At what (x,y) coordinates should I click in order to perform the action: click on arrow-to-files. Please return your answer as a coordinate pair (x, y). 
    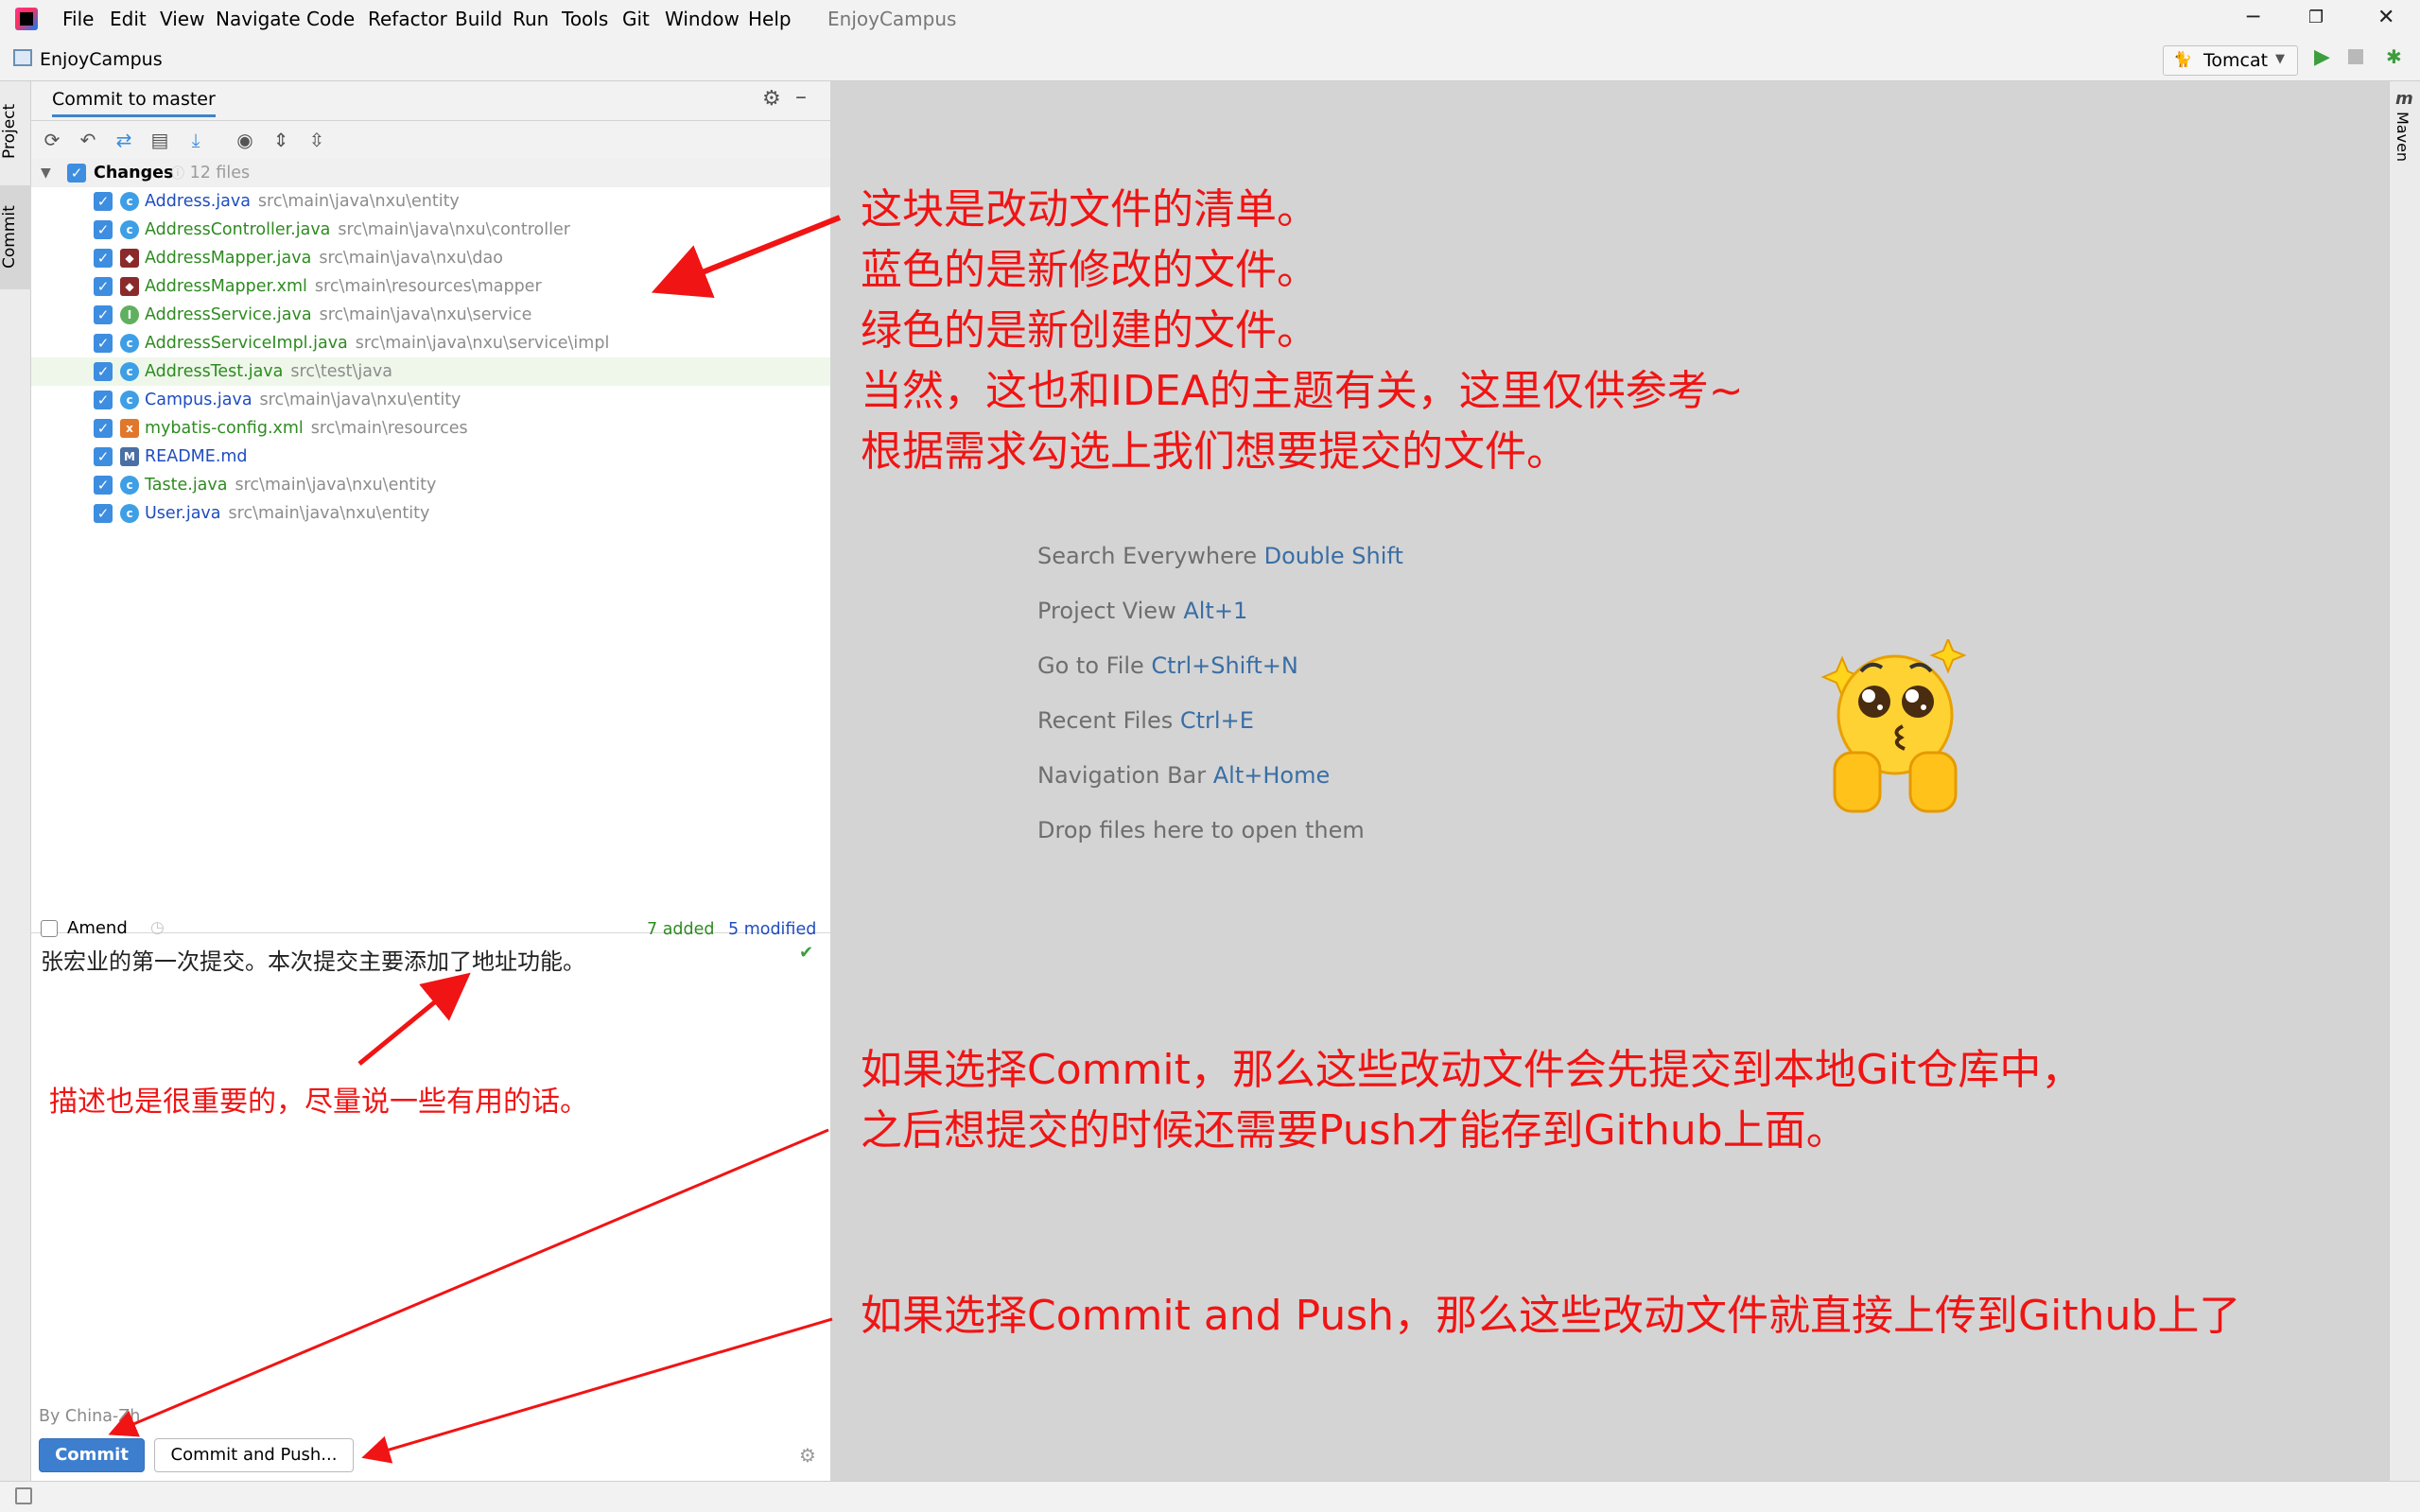
    Looking at the image, I should click on (747, 257).